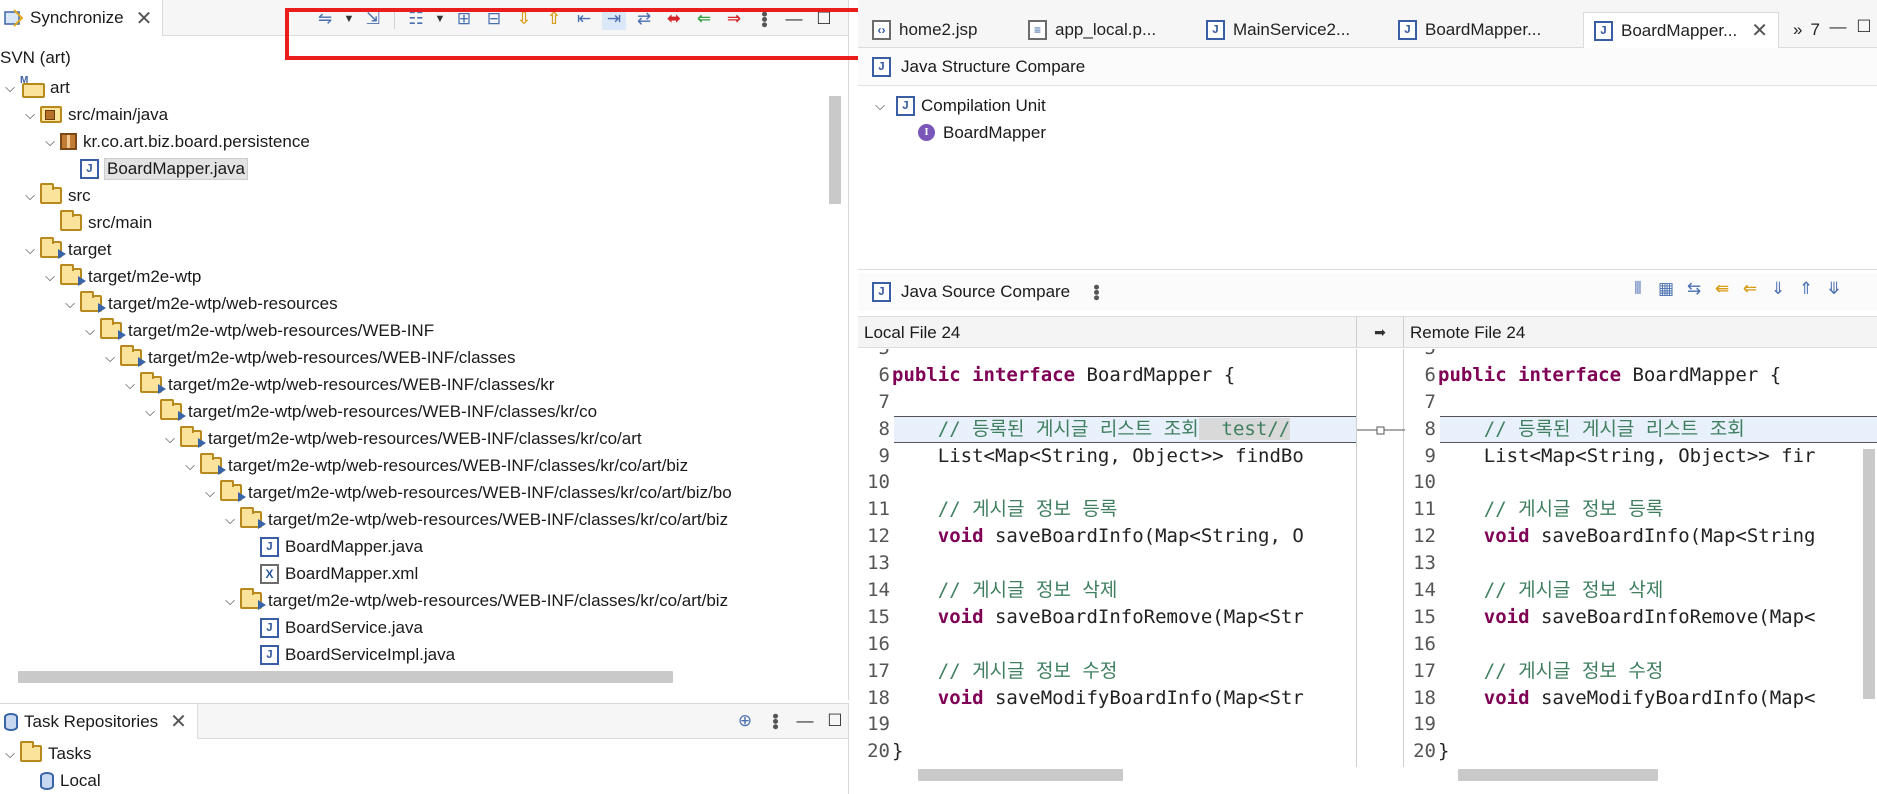  I want to click on tree-item: ⌵ src, so click(413, 195).